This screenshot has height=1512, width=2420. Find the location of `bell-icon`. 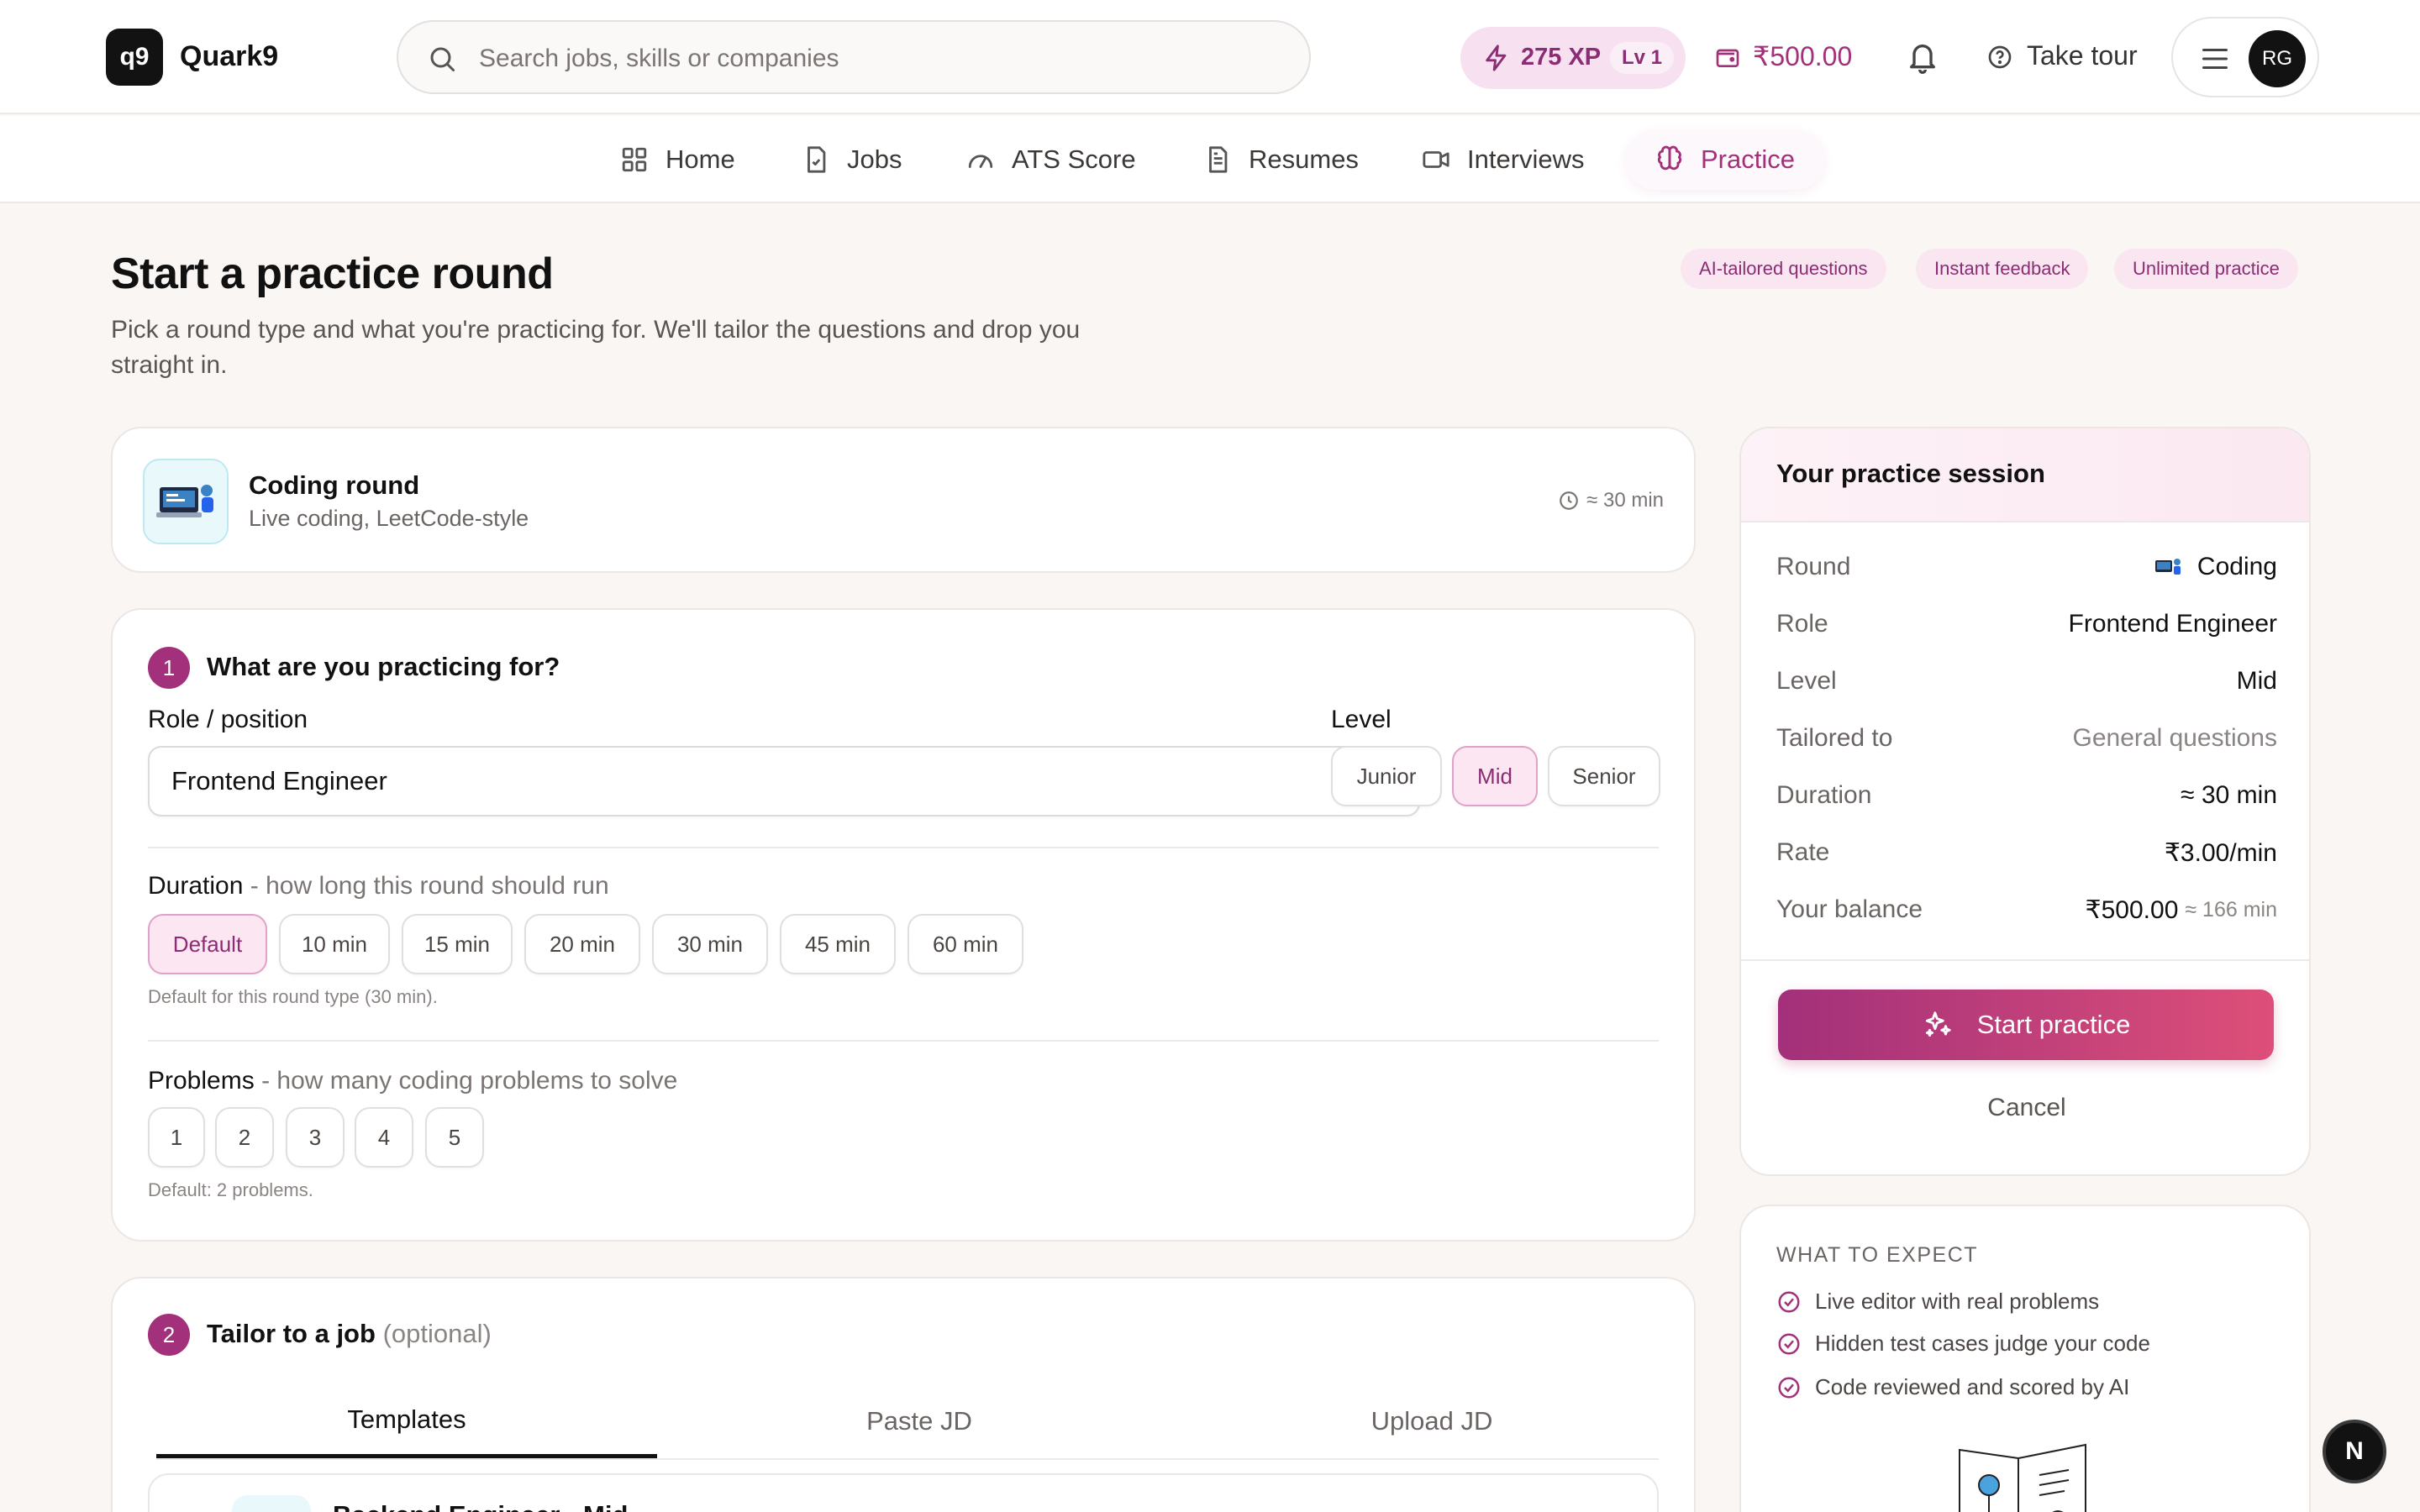

bell-icon is located at coordinates (1922, 57).